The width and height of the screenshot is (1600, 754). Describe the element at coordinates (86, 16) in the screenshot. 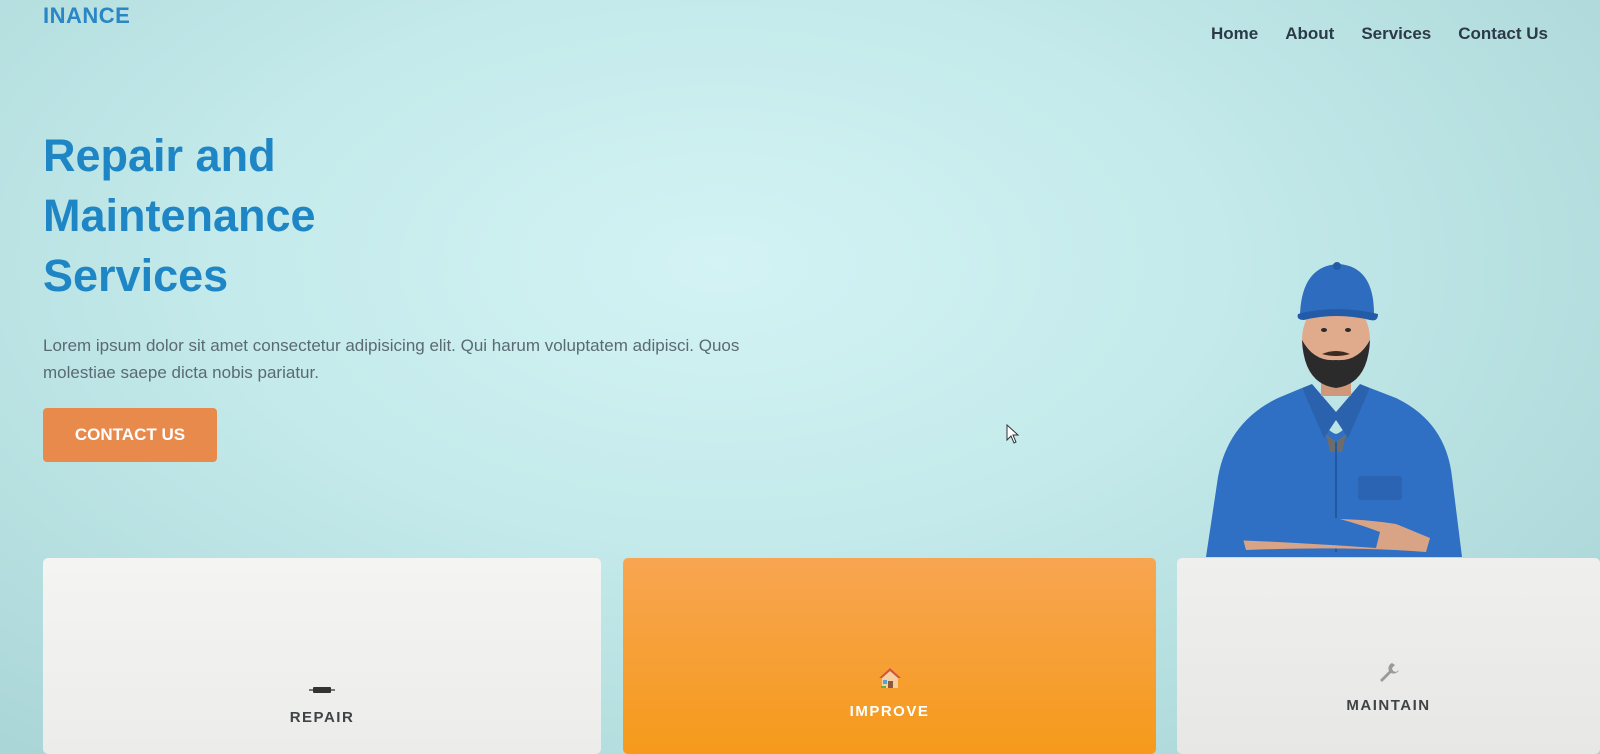

I see `brand-logo: INANCE` at that location.